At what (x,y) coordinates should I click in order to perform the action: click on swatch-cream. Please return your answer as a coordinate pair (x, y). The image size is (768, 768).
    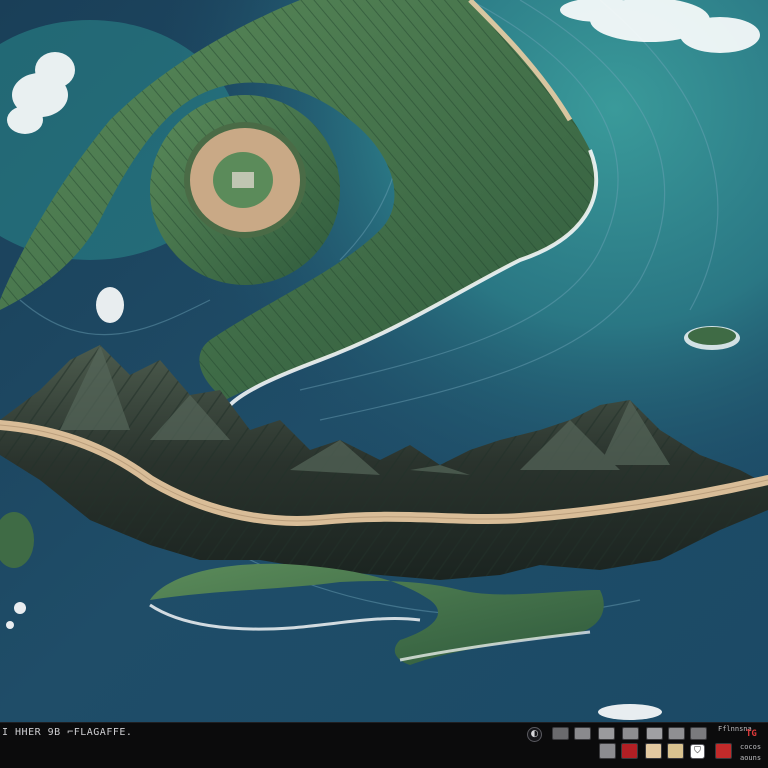
    Looking at the image, I should click on (653, 751).